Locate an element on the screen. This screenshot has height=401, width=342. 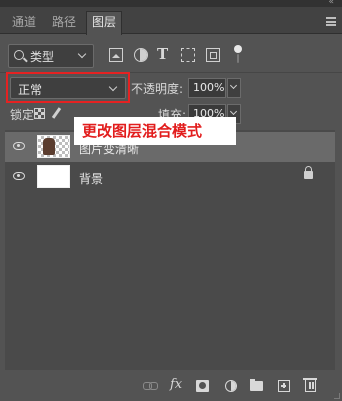
panel-tab-bar: 通道 路径 图层 is located at coordinates (171, 21).